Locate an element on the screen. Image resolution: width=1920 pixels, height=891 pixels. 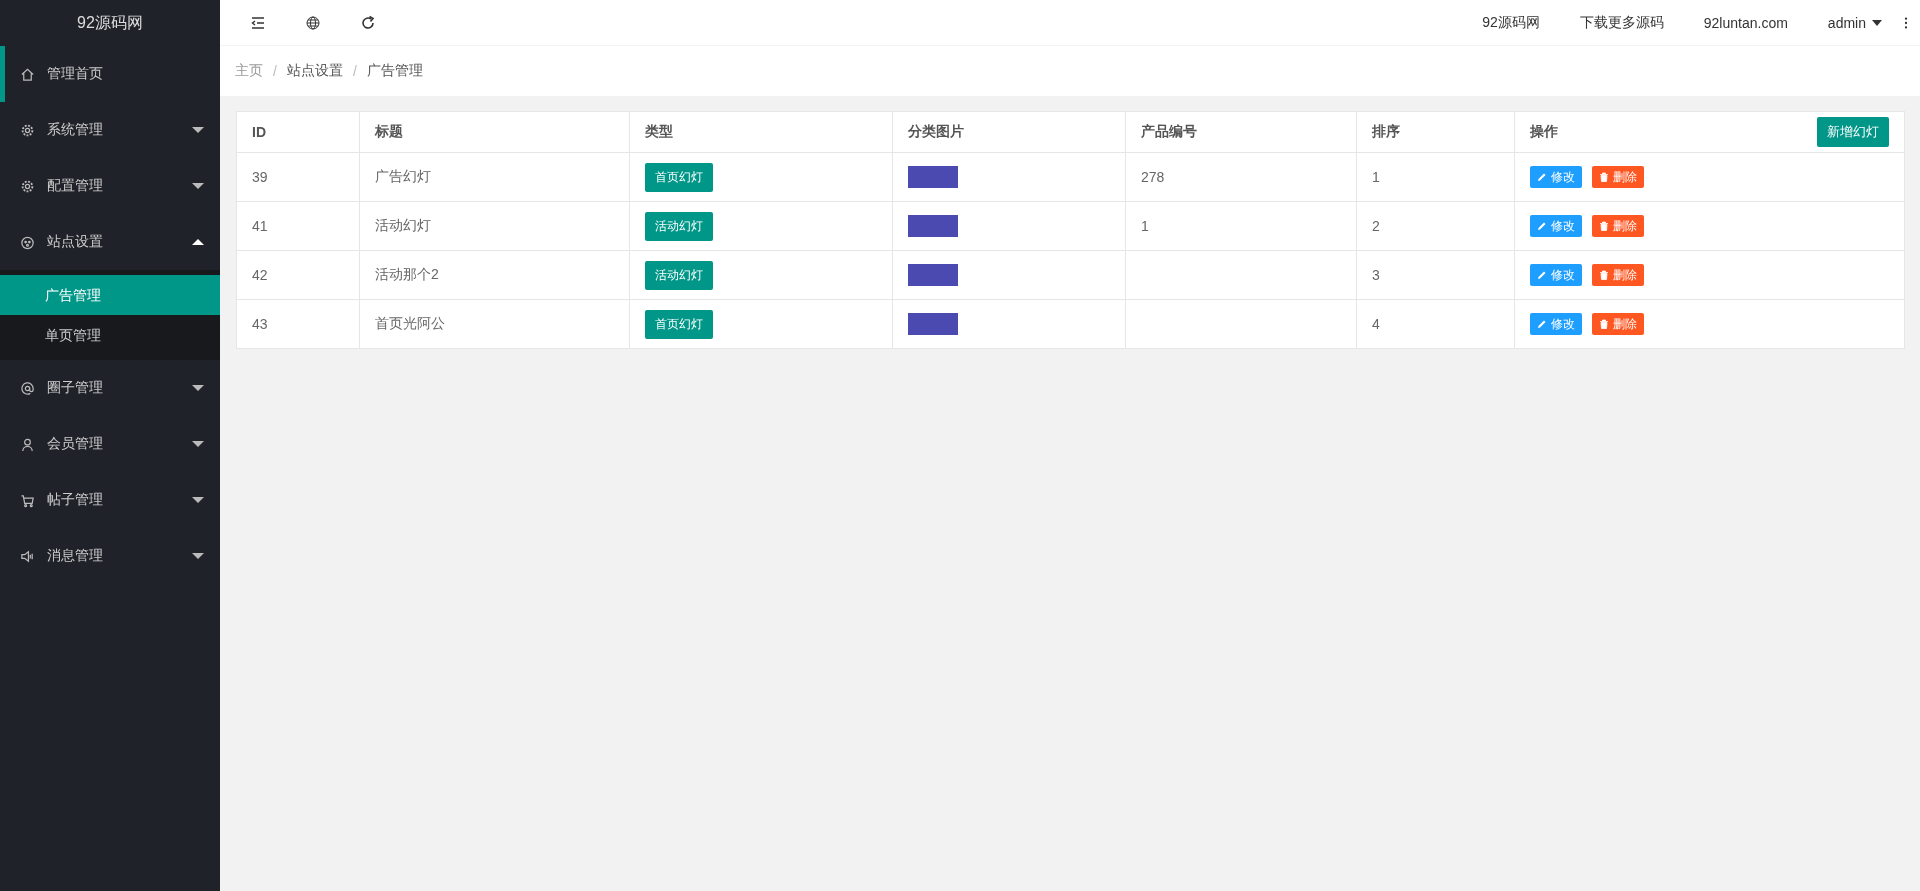
table-cell: 43 is located at coordinates (298, 324).